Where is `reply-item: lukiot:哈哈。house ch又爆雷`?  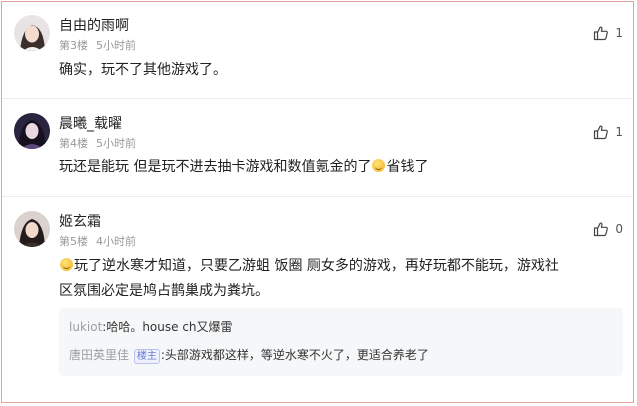
reply-item: lukiot:哈哈。house ch又爆雷 is located at coordinates (151, 326).